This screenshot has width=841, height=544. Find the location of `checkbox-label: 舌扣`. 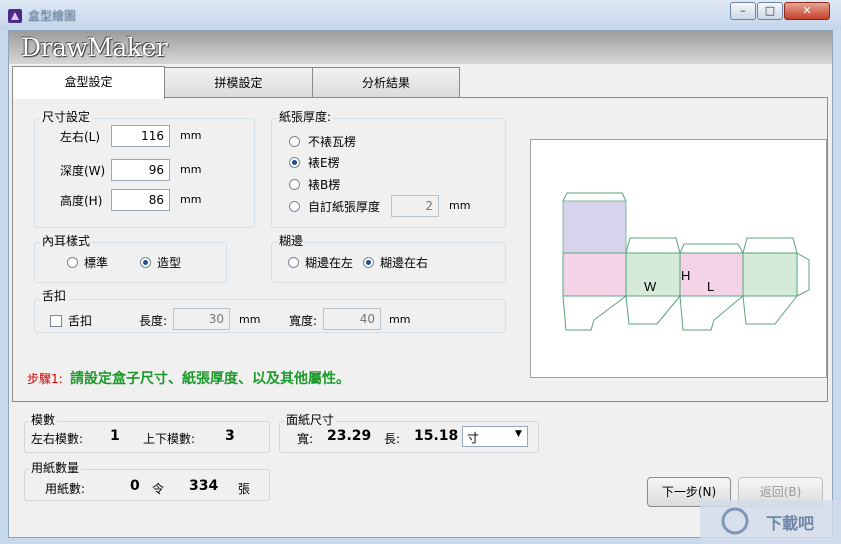

checkbox-label: 舌扣 is located at coordinates (80, 321).